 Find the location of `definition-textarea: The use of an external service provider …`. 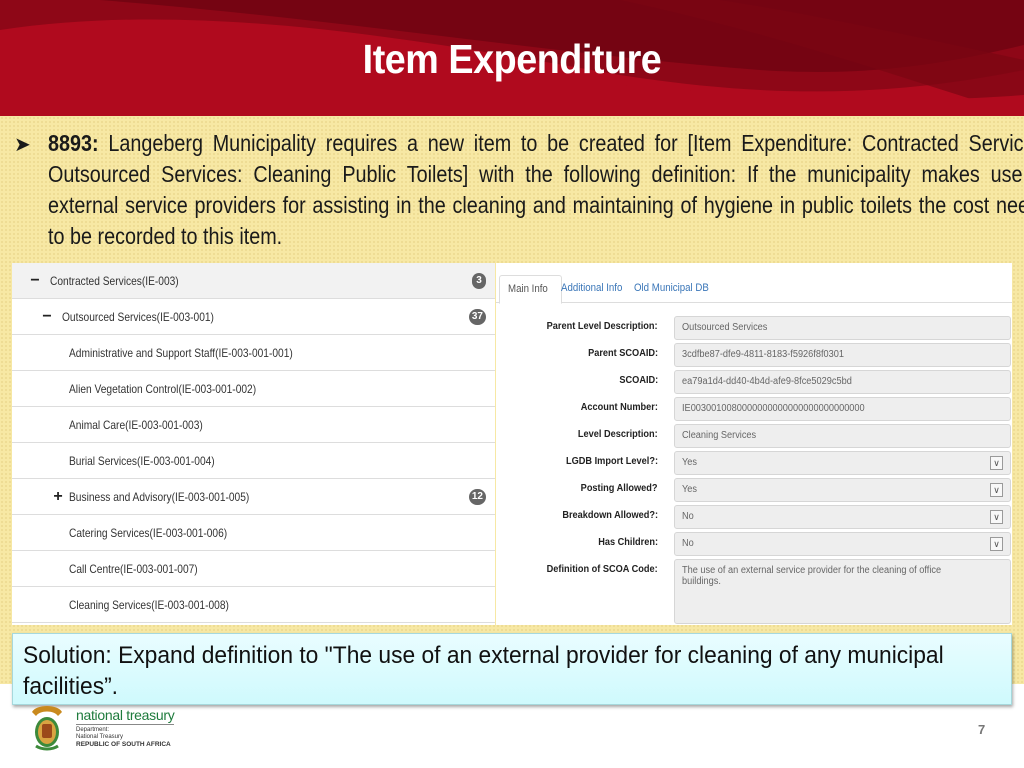

definition-textarea: The use of an external service provider … is located at coordinates (842, 591).